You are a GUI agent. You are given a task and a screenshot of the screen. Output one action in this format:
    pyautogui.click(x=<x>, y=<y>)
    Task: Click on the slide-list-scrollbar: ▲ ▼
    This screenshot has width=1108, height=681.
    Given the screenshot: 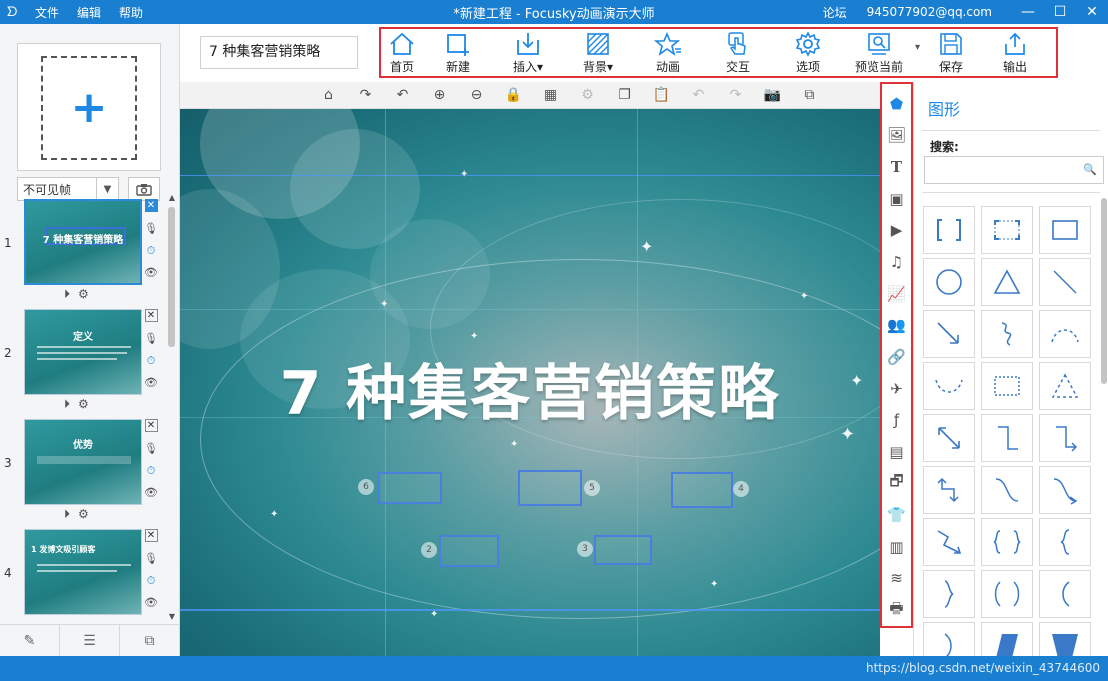 What is the action you would take?
    pyautogui.click(x=172, y=407)
    